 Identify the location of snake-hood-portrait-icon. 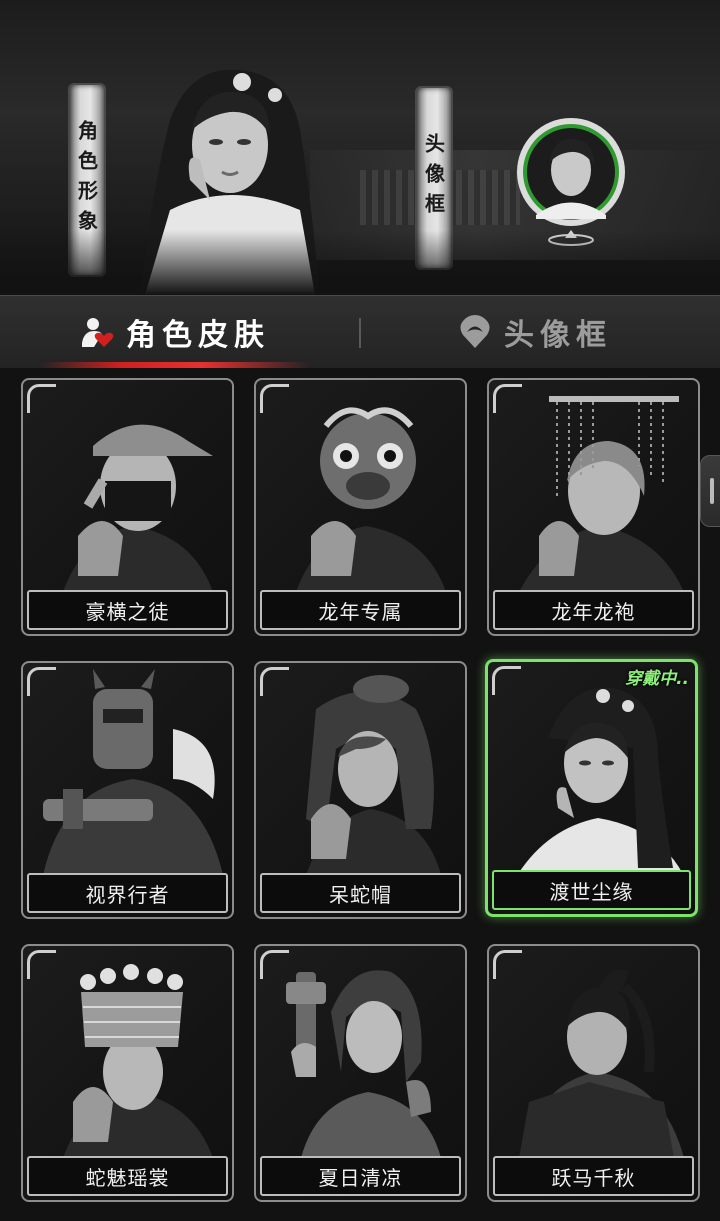
(373, 775).